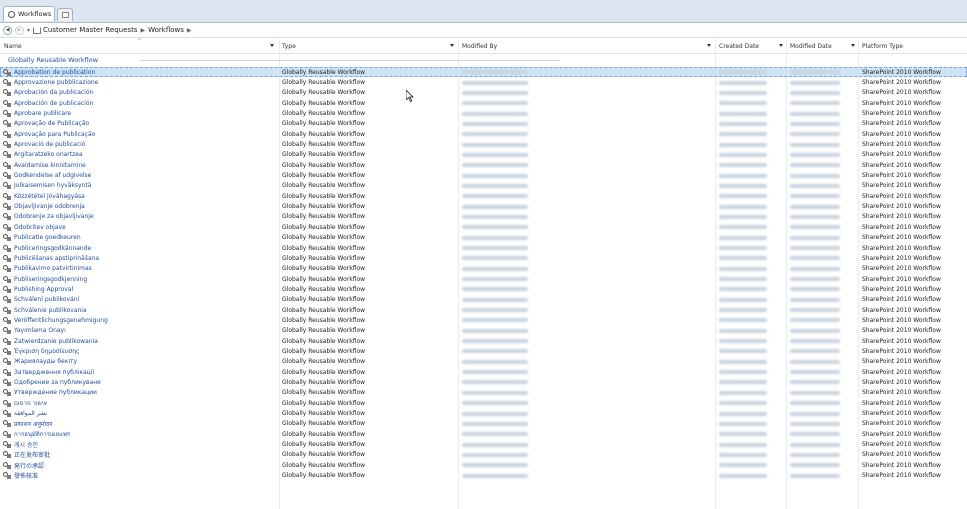  What do you see at coordinates (46, 299) in the screenshot?
I see `workflow-name: Schválení publikování` at bounding box center [46, 299].